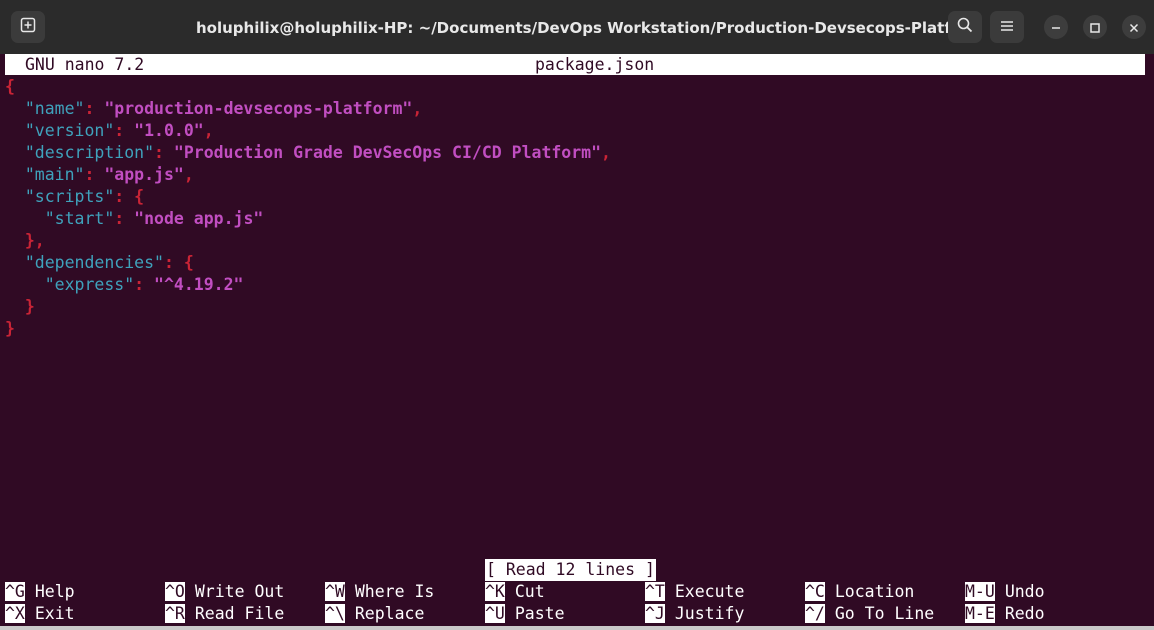 The height and width of the screenshot is (630, 1154). I want to click on status-message: [ Read 12 lines ], so click(570, 570).